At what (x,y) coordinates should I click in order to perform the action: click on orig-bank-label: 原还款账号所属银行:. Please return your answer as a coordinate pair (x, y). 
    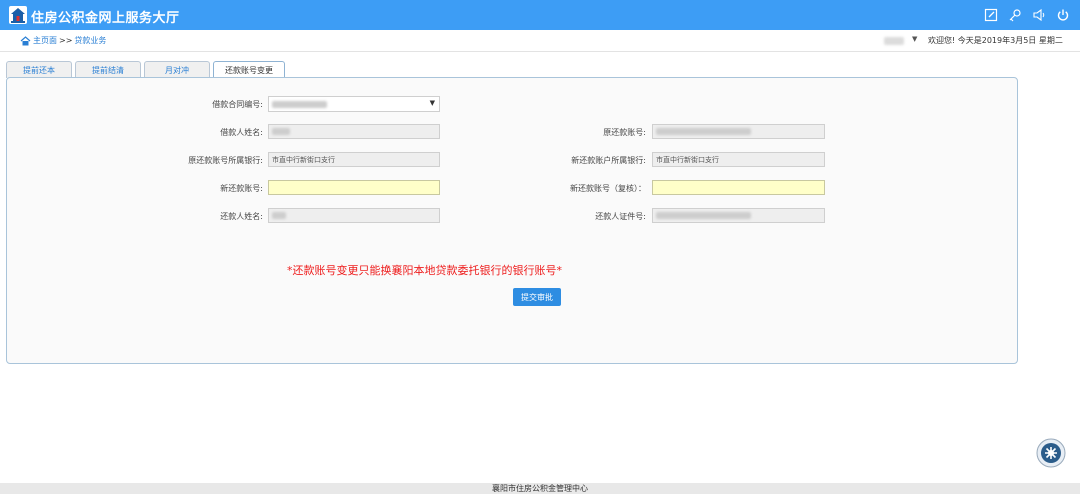
    Looking at the image, I should click on (225, 160).